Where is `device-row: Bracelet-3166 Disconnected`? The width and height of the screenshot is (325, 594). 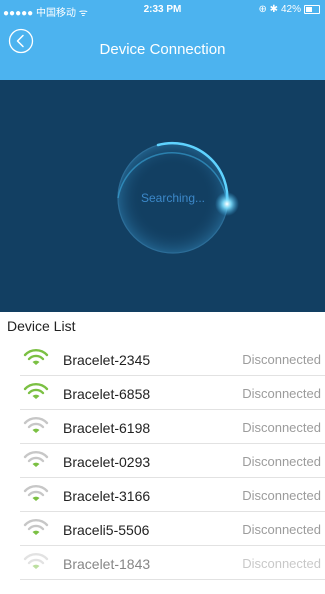
device-row: Bracelet-3166 Disconnected is located at coordinates (162, 495).